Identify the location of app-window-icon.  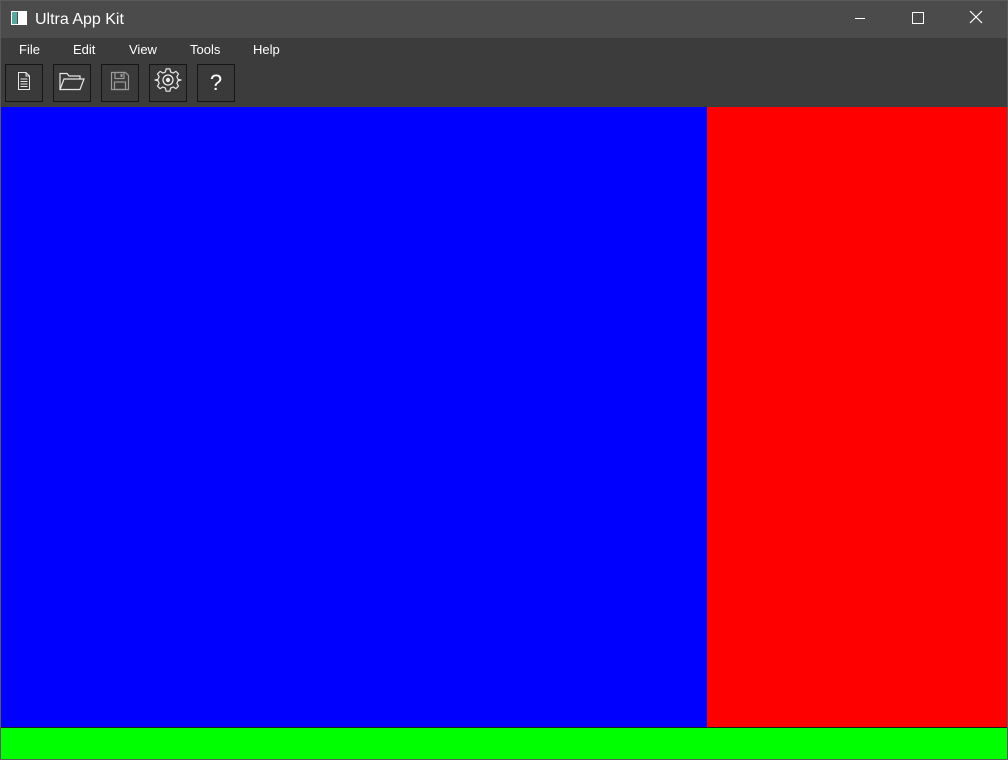
(19, 18).